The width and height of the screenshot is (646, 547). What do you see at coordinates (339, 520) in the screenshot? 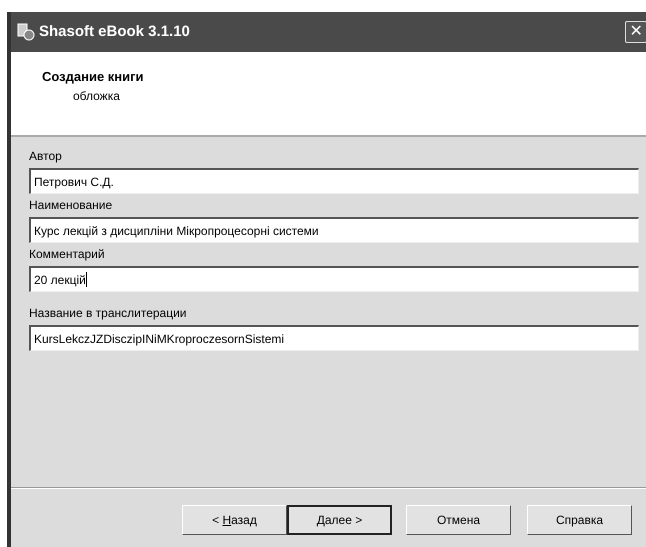
I see `dialog-button: Далее >` at bounding box center [339, 520].